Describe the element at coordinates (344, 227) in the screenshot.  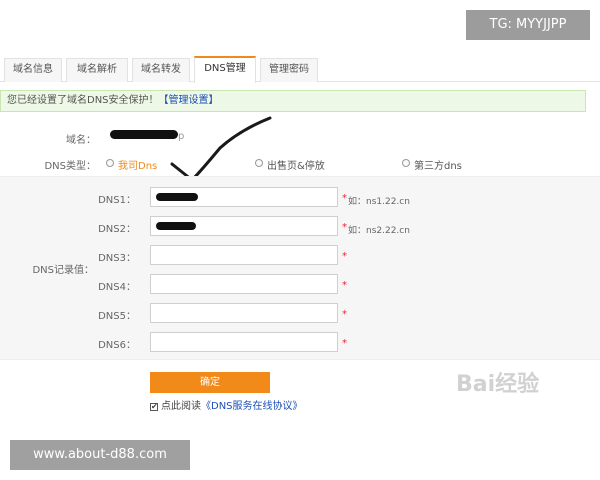
I see `dns2-required: *` at that location.